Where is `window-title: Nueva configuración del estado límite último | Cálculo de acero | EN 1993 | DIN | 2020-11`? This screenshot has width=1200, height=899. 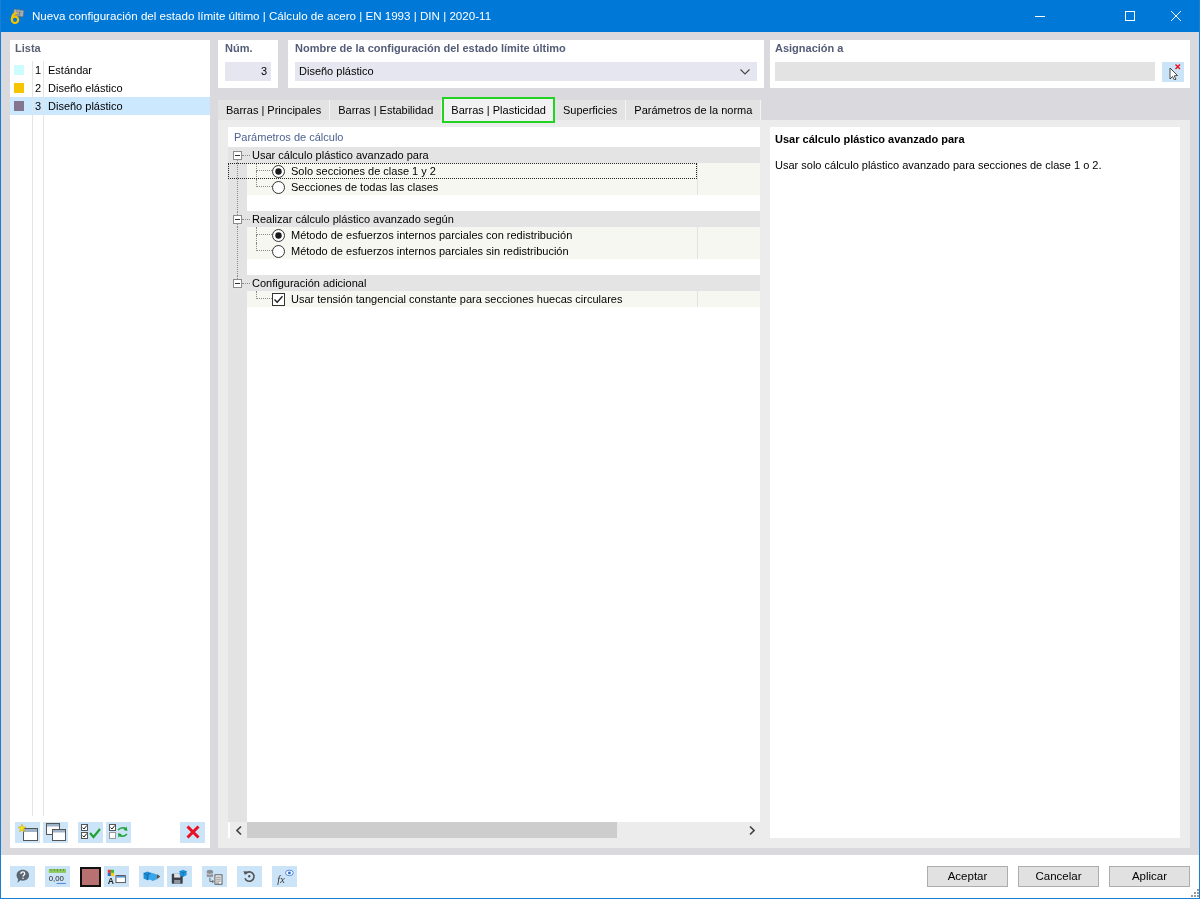
window-title: Nueva configuración del estado límite último | Cálculo de acero | EN 1993 | DIN | 2020-11 is located at coordinates (262, 16).